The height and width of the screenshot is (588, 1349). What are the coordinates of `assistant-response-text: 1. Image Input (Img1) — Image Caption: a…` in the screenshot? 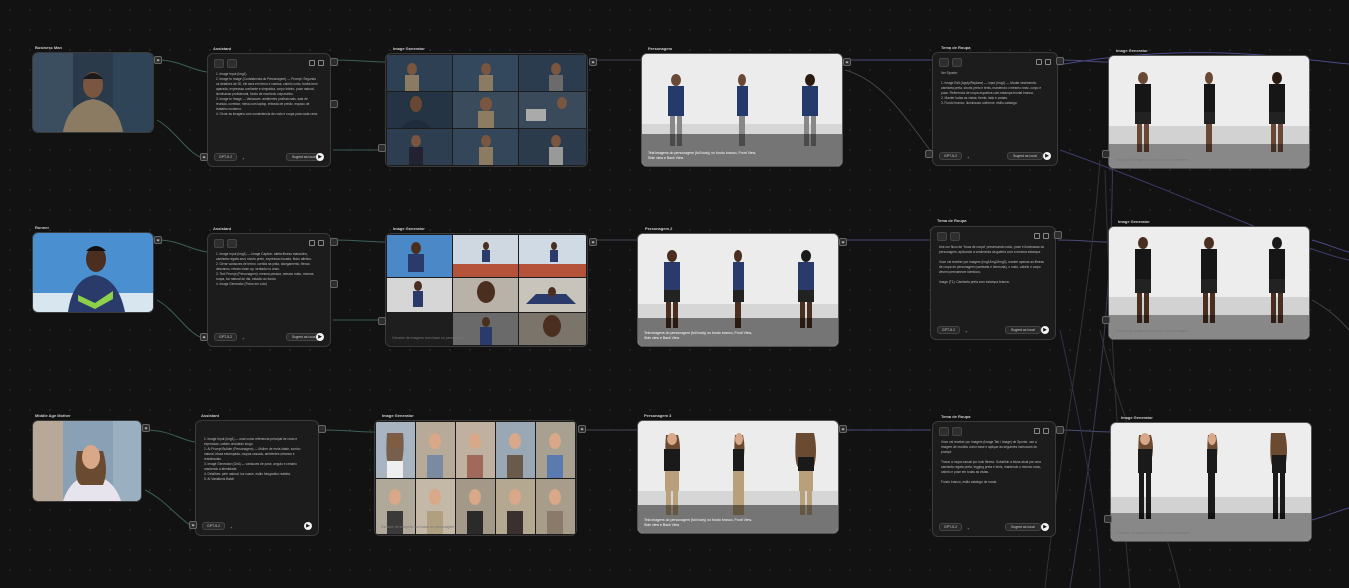 It's located at (265, 269).